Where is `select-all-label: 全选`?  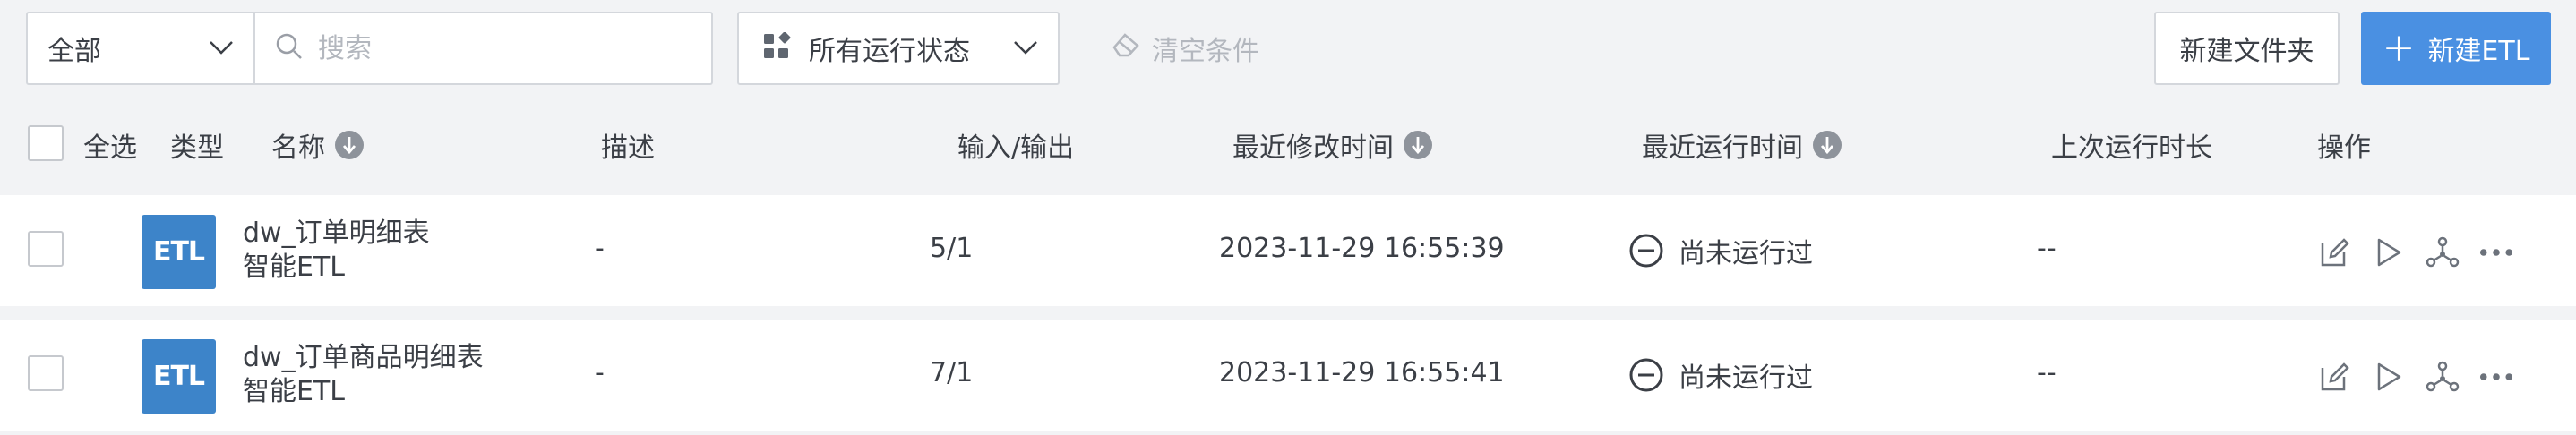
select-all-label: 全选 is located at coordinates (110, 148).